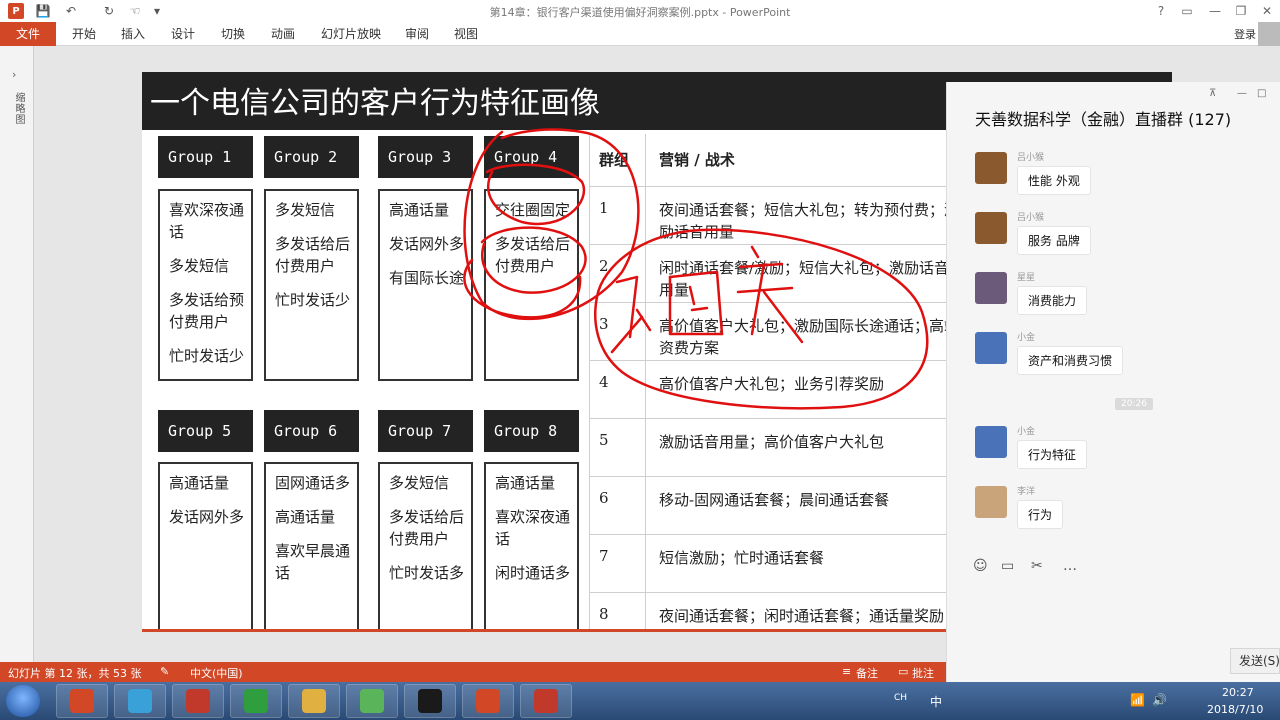  I want to click on clock-time: 20:27, so click(1238, 692).